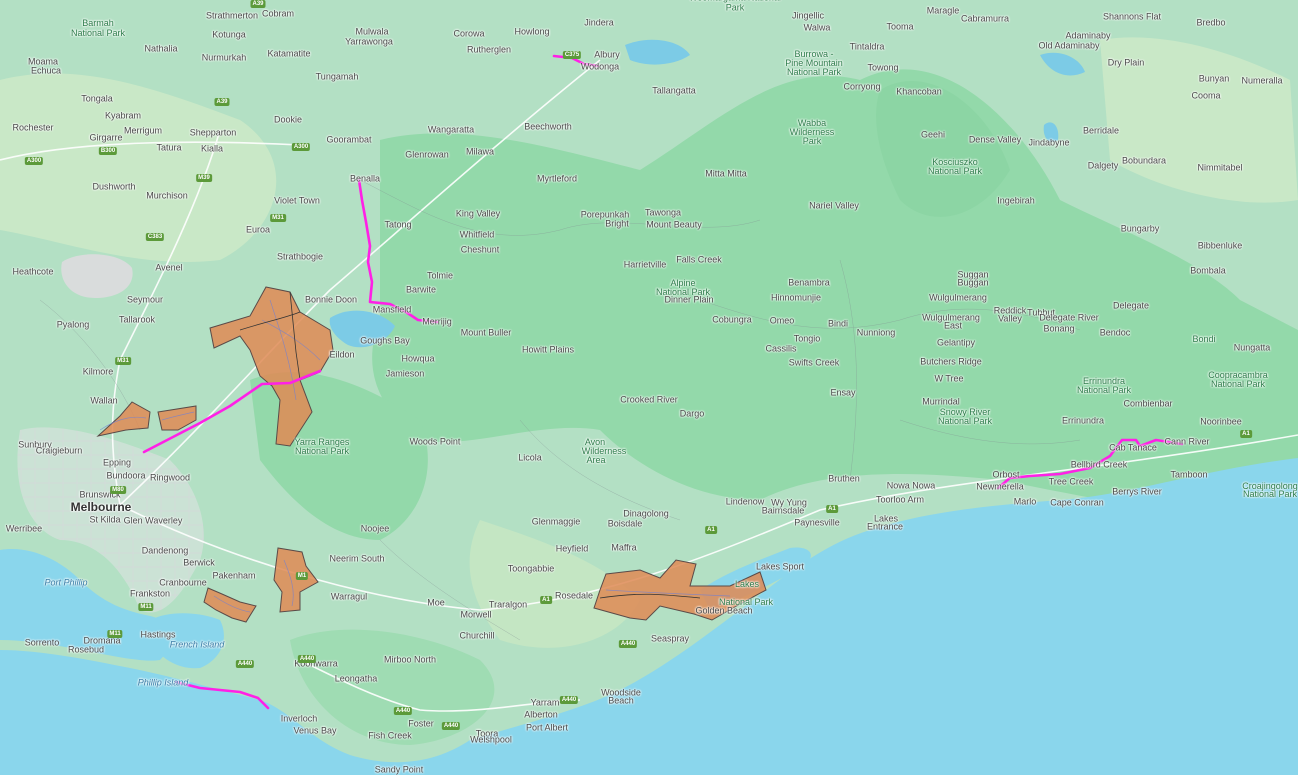 This screenshot has height=775, width=1298. What do you see at coordinates (809, 282) in the screenshot?
I see `place-label: Benambra` at bounding box center [809, 282].